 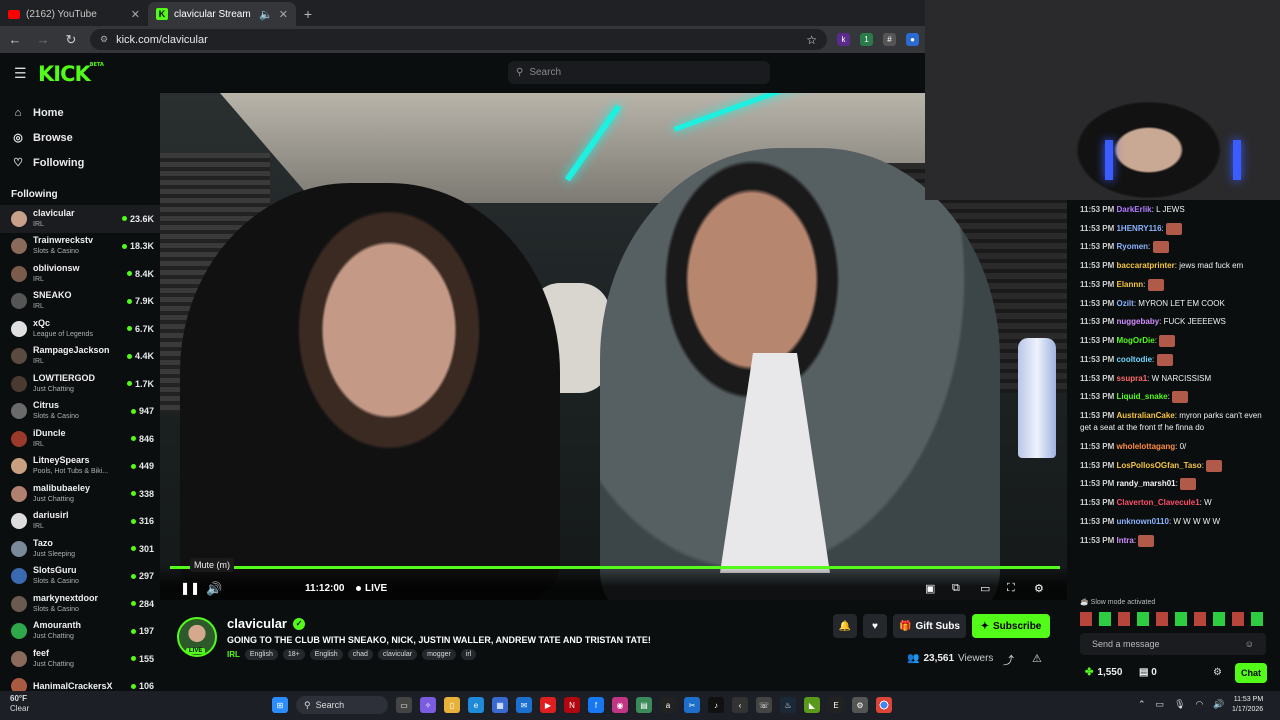 I want to click on kick-logo: KICKBETA, so click(x=71, y=74).